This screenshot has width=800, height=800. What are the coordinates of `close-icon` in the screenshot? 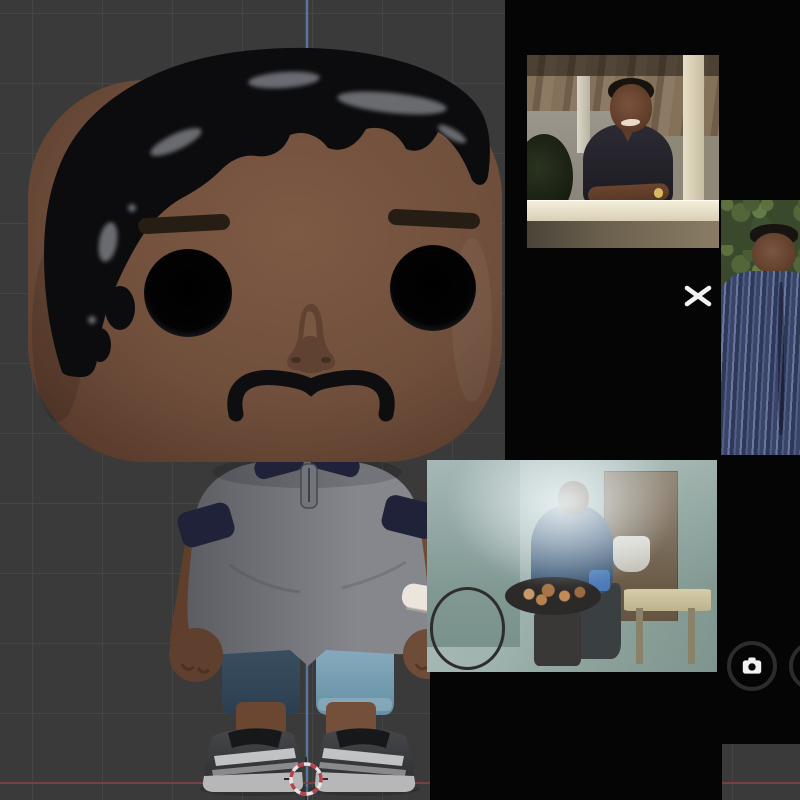 It's located at (698, 296).